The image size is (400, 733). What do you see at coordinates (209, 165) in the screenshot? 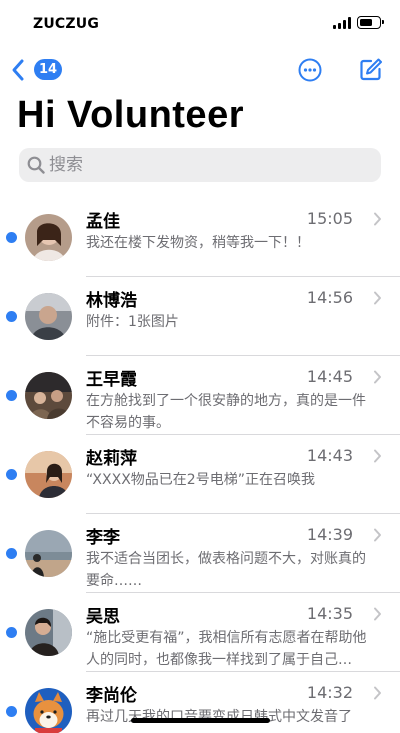
I see `search-input` at bounding box center [209, 165].